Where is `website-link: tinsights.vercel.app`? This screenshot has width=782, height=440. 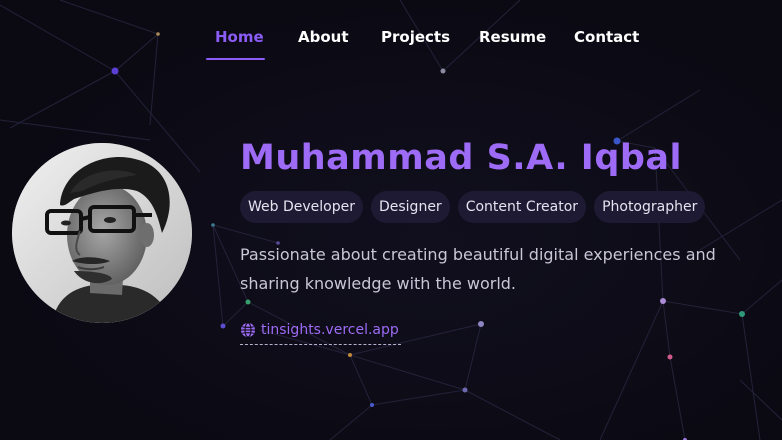 website-link: tinsights.vercel.app is located at coordinates (320, 330).